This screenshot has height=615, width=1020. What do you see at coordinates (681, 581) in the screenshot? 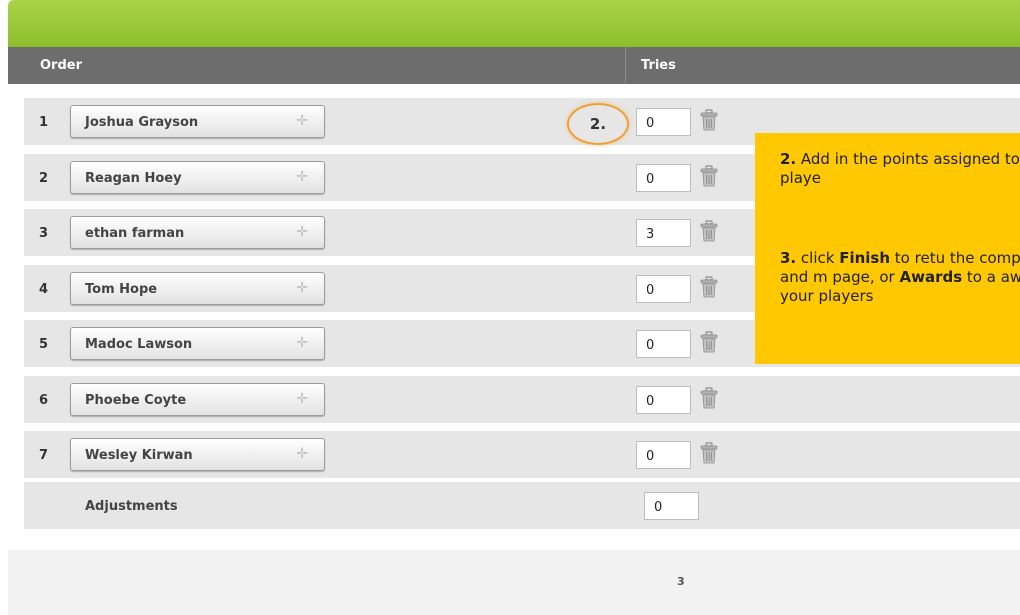
I see `tries-total: 3` at bounding box center [681, 581].